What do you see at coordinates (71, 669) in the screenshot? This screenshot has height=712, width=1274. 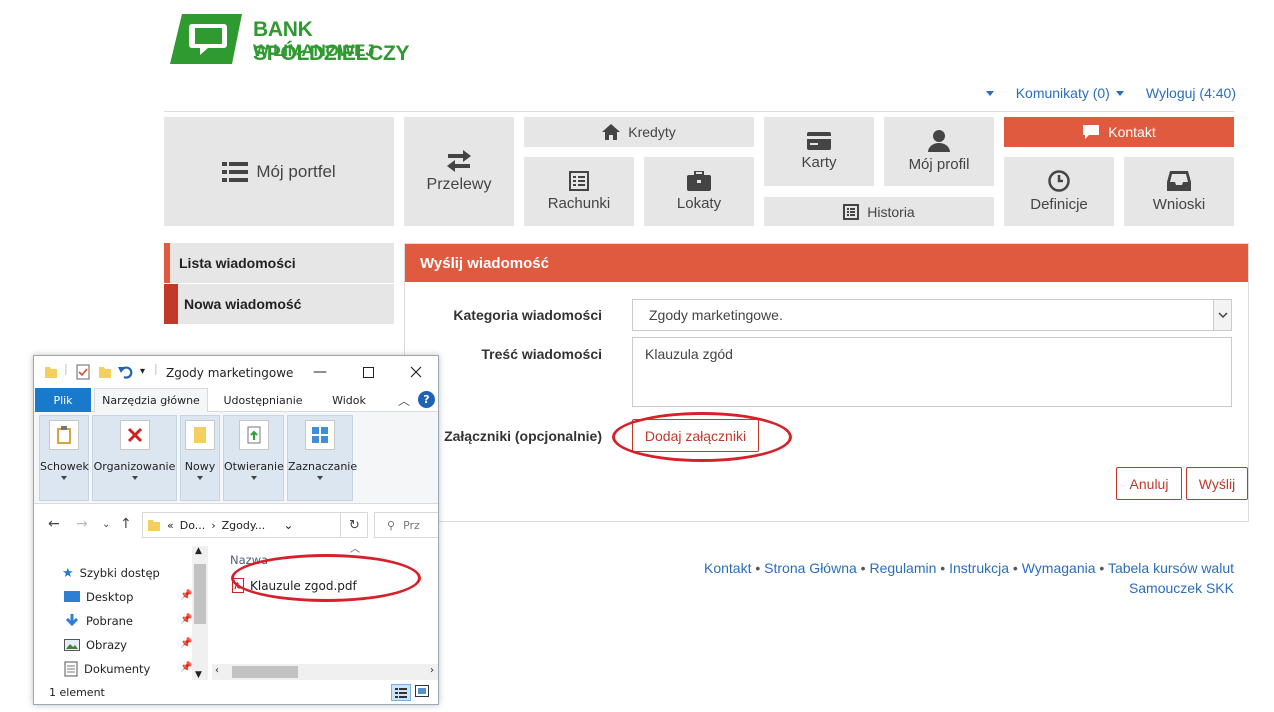 I see `documents-icon` at bounding box center [71, 669].